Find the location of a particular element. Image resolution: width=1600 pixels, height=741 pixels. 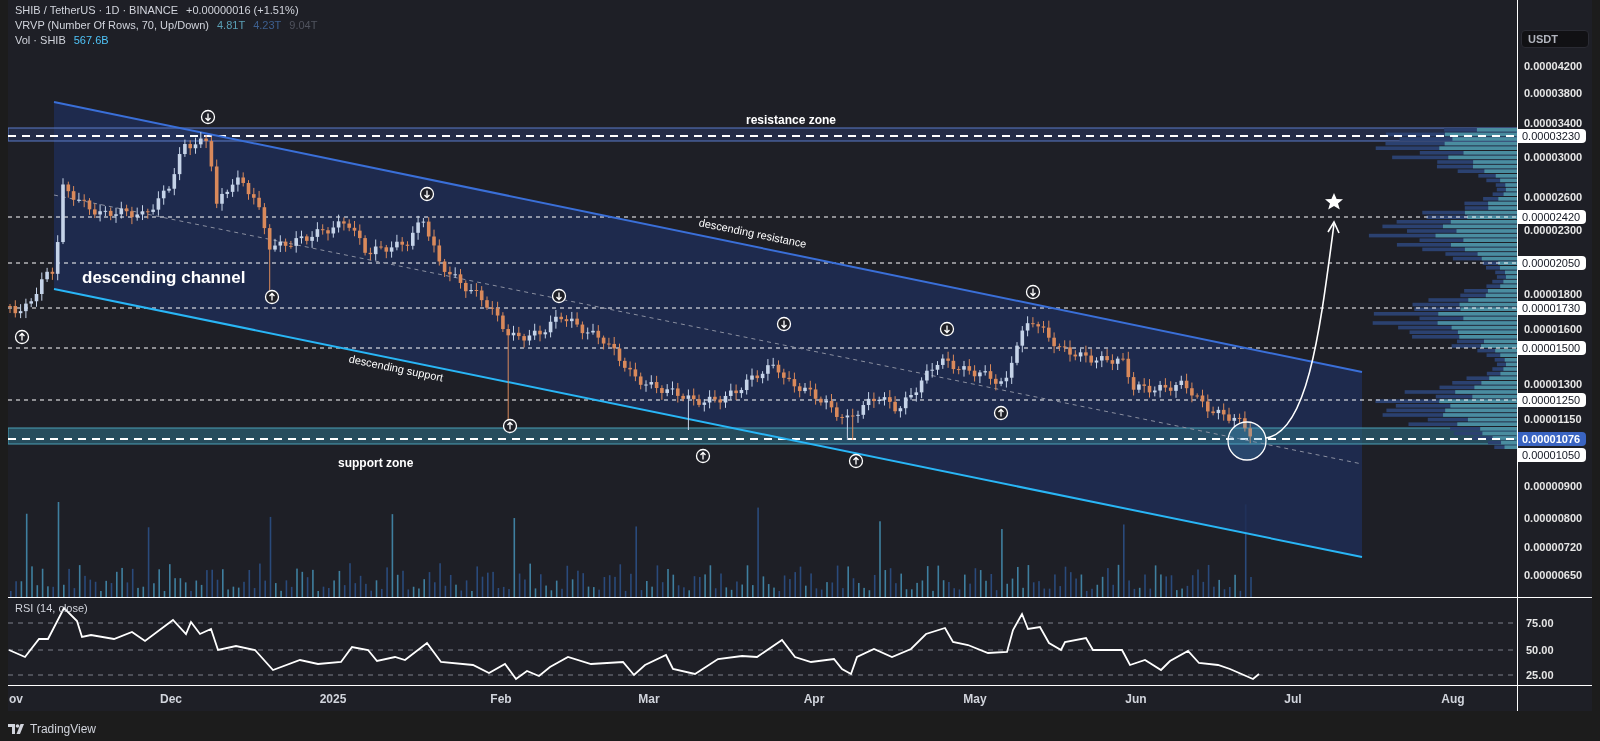

rsi-tick-label: 50.00 is located at coordinates (1540, 650).